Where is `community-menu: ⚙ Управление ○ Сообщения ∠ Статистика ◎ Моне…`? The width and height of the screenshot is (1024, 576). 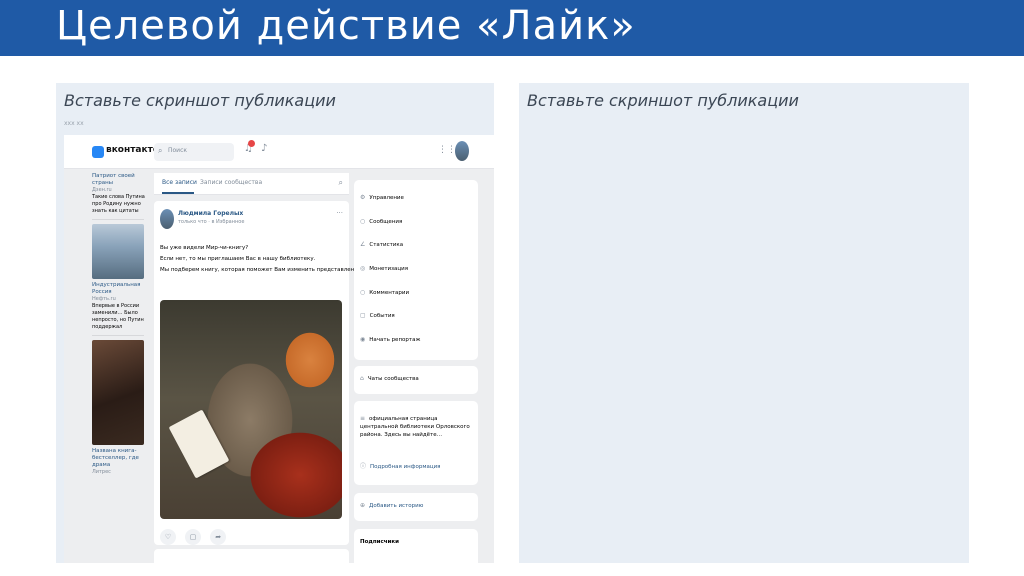 community-menu: ⚙ Управление ○ Сообщения ∠ Статистика ◎ Моне… is located at coordinates (416, 270).